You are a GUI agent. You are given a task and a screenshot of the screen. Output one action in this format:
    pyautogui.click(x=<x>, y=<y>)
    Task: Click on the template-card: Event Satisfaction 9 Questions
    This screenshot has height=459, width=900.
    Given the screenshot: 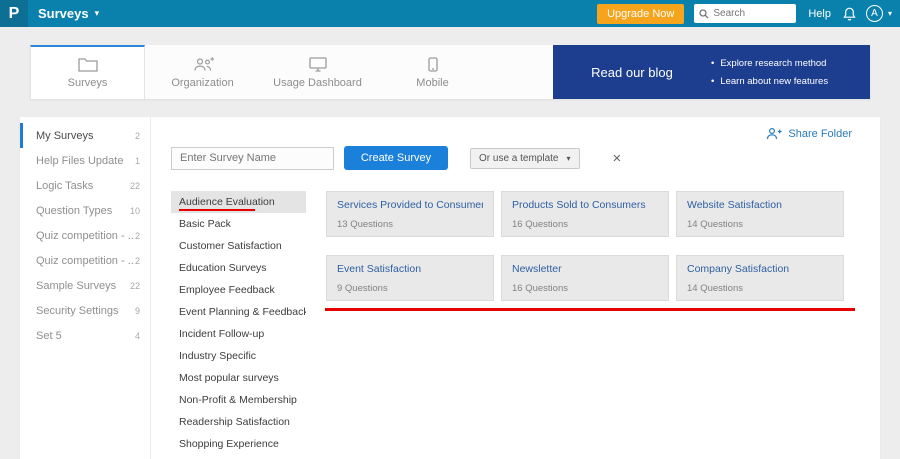 What is the action you would take?
    pyautogui.click(x=410, y=278)
    